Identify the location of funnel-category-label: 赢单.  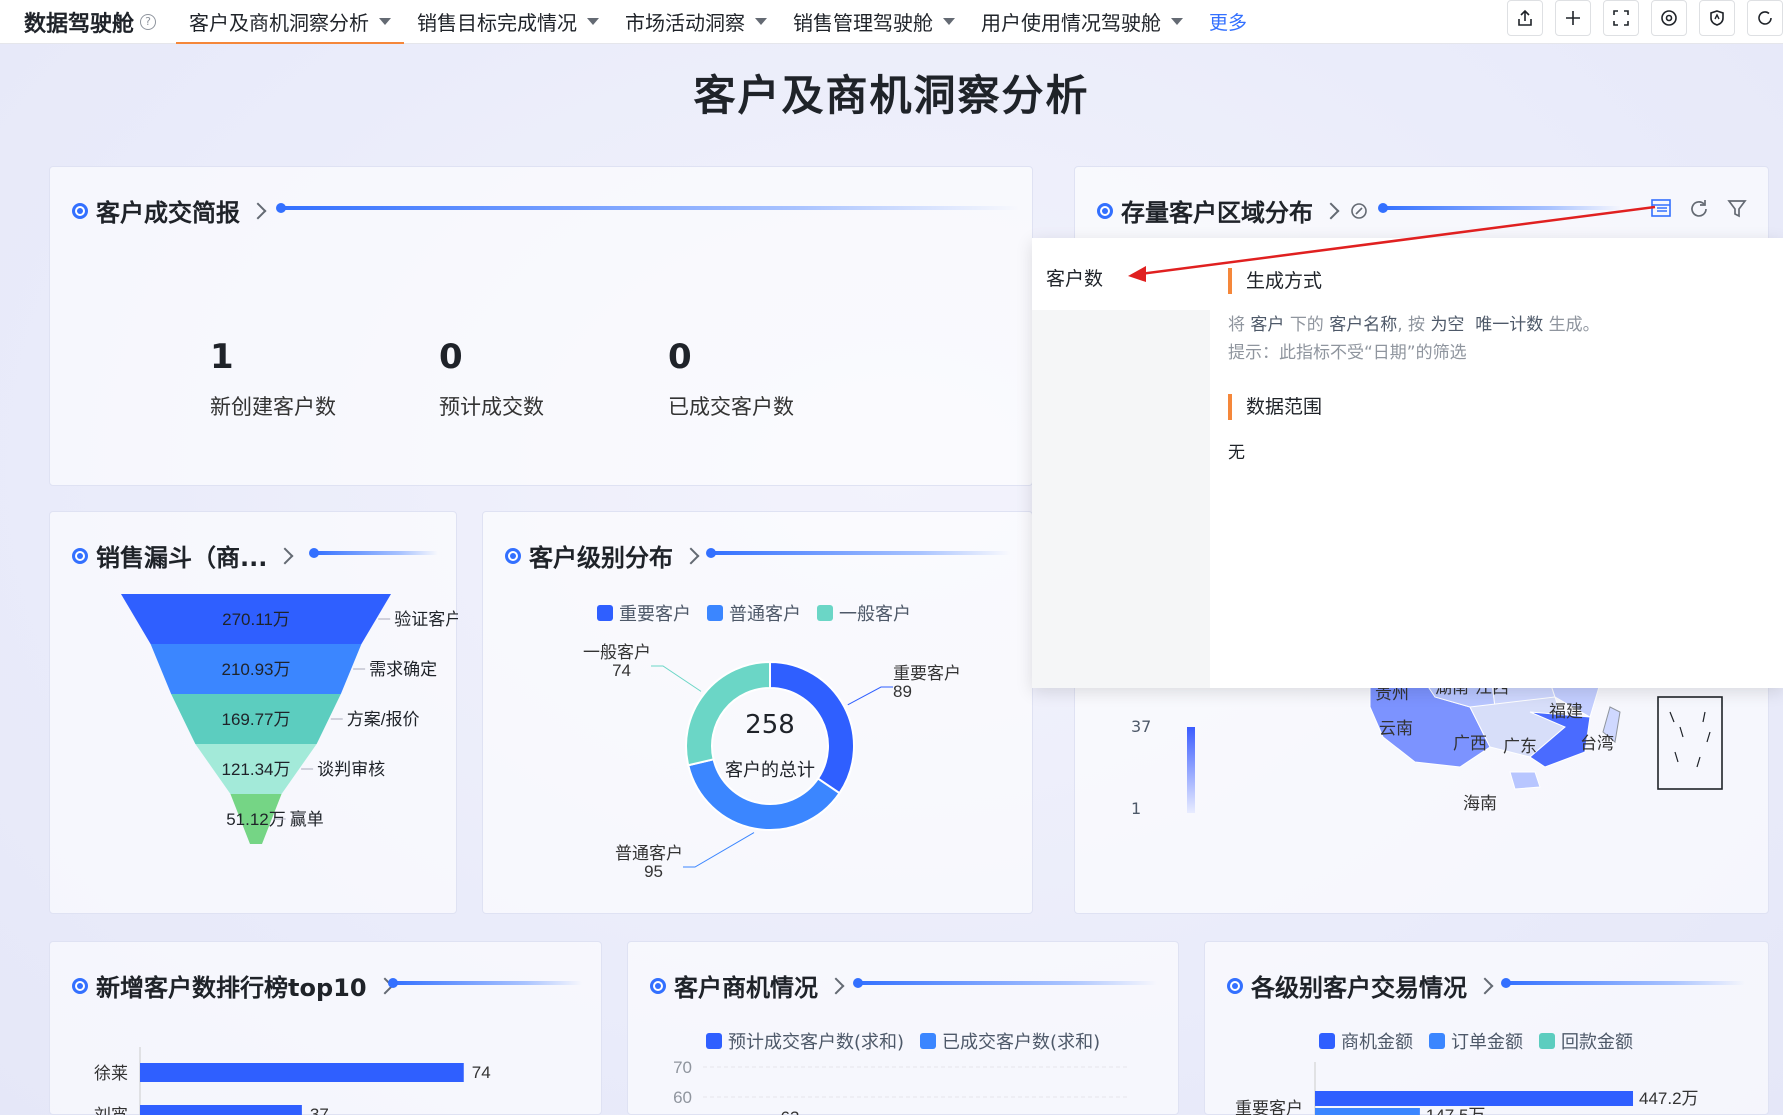
(307, 819).